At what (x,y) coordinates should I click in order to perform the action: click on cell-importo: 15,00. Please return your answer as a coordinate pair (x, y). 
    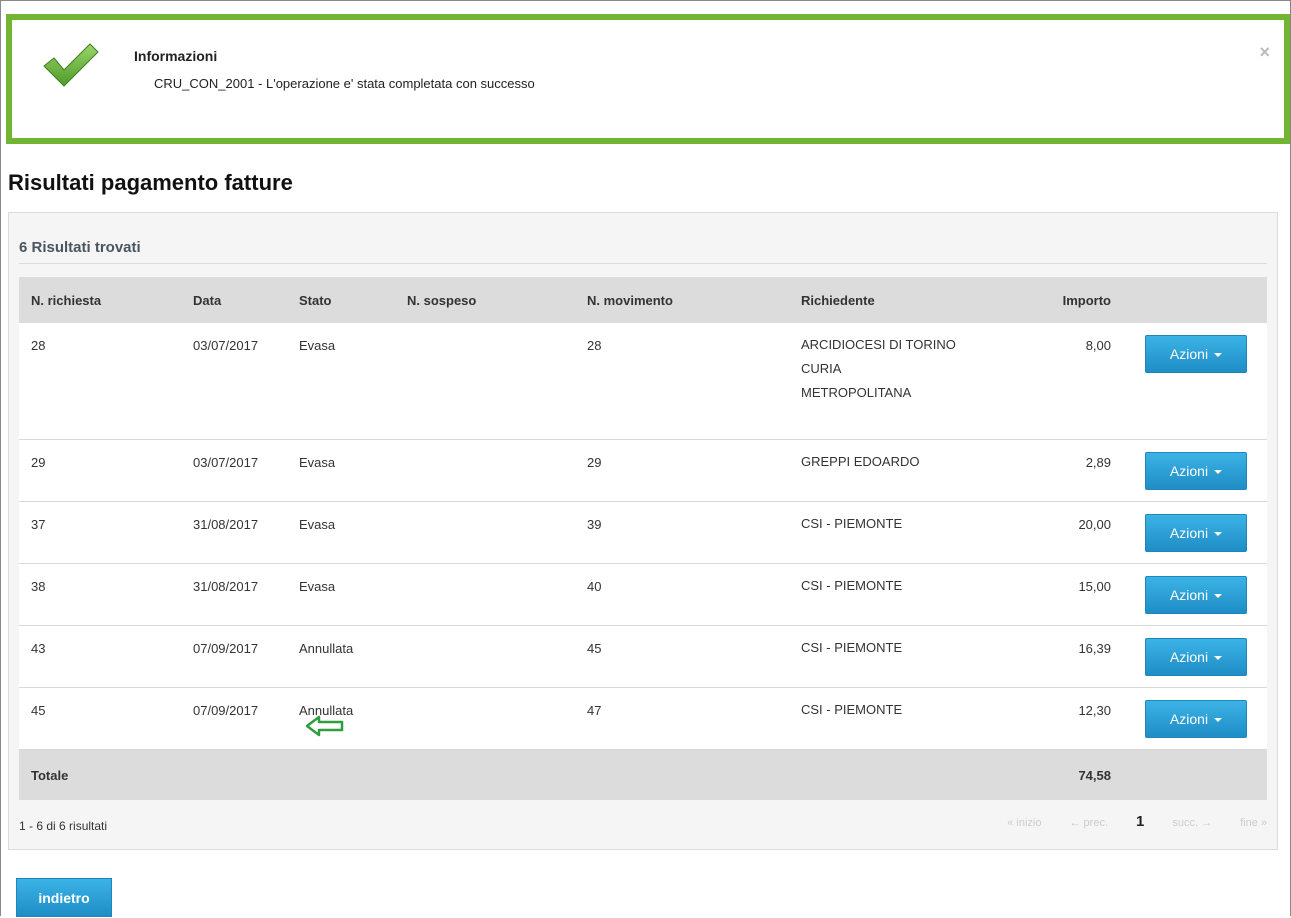
    Looking at the image, I should click on (1094, 586).